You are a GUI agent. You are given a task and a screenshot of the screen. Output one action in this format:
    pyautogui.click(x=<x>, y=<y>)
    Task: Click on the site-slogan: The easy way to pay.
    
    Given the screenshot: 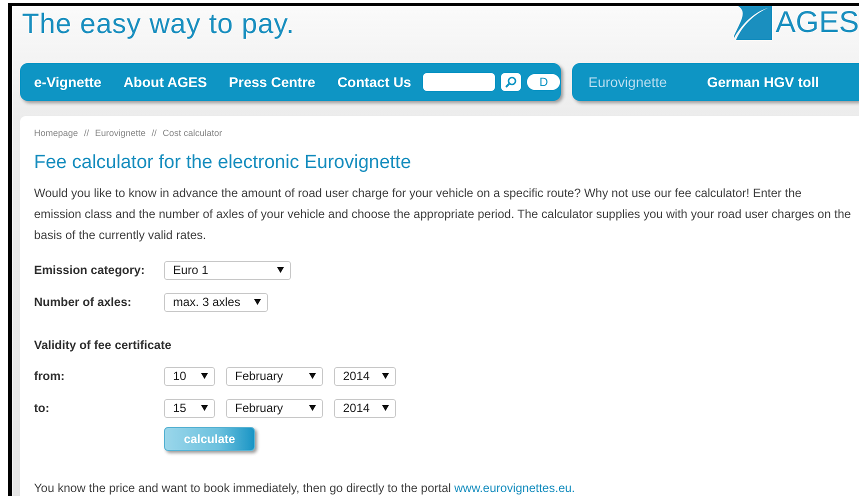 What is the action you would take?
    pyautogui.click(x=158, y=24)
    